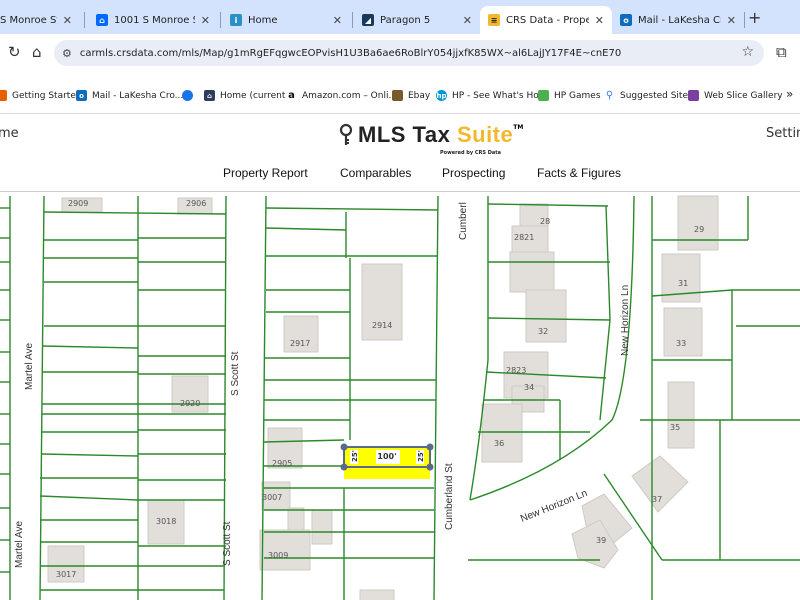 Image resolution: width=800 pixels, height=600 pixels. Describe the element at coordinates (254, 95) in the screenshot. I see `bookmark-label: Home (current)` at that location.